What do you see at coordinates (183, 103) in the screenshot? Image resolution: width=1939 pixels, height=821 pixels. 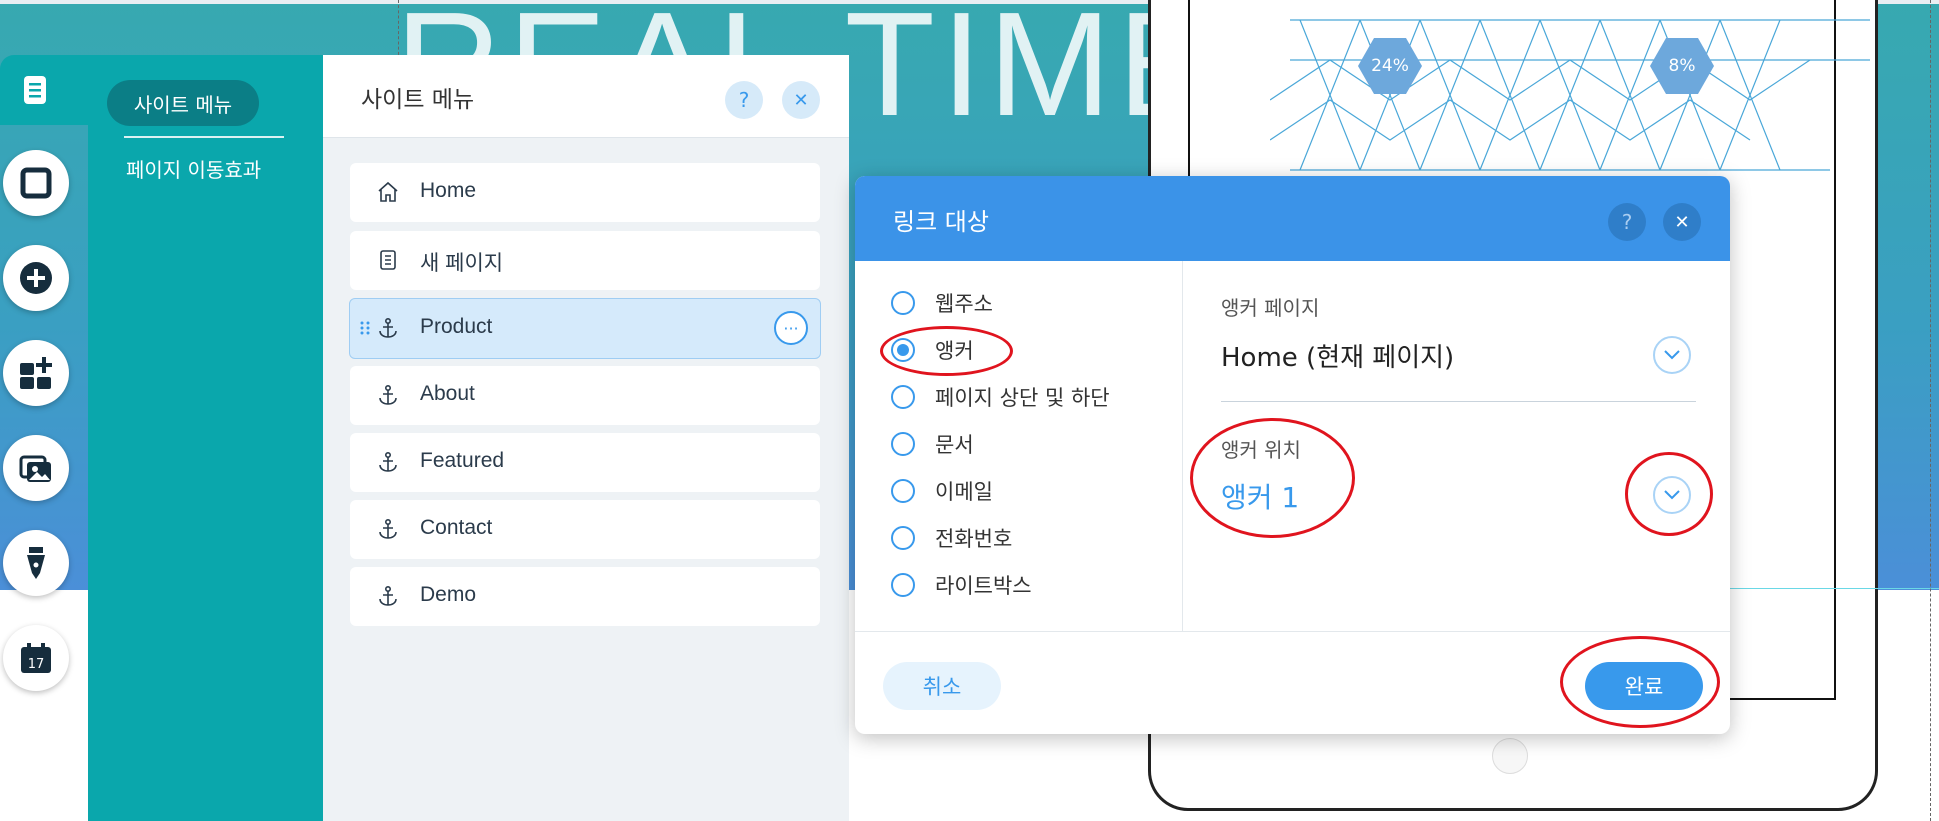 I see `tab-site-menu: 사이트 메뉴` at bounding box center [183, 103].